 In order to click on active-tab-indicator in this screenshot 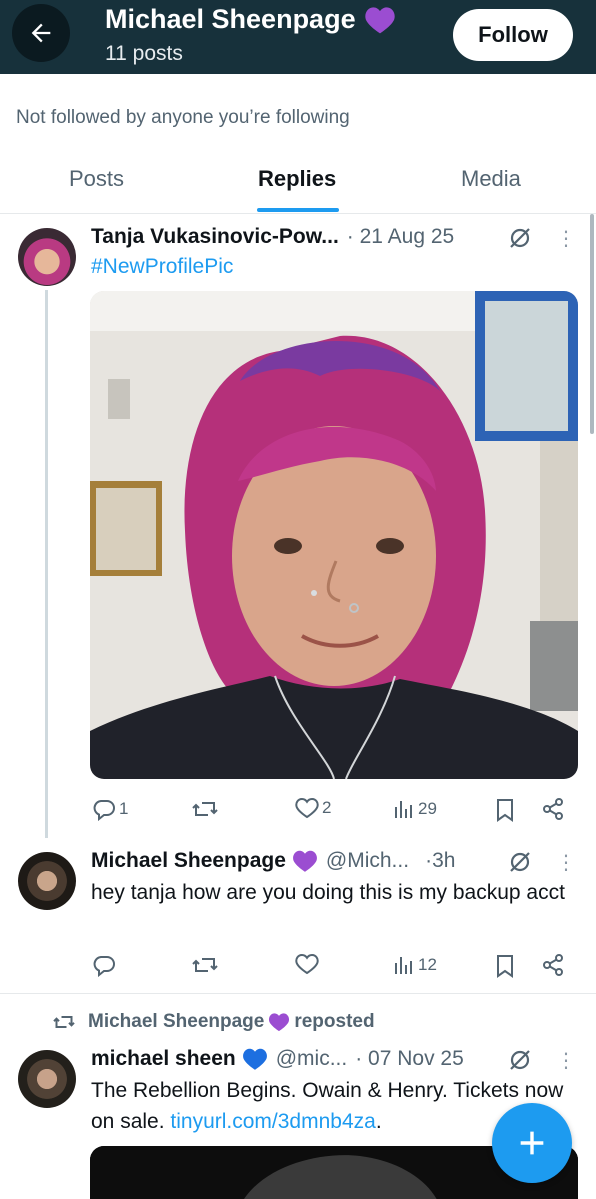, I will do `click(298, 210)`.